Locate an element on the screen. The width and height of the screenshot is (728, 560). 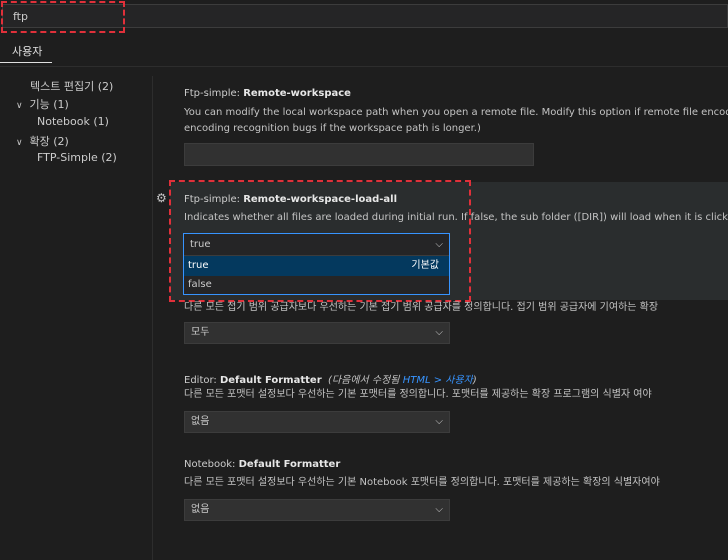
toc-item-ftp-simple: FTP-Simple (2) is located at coordinates (77, 157).